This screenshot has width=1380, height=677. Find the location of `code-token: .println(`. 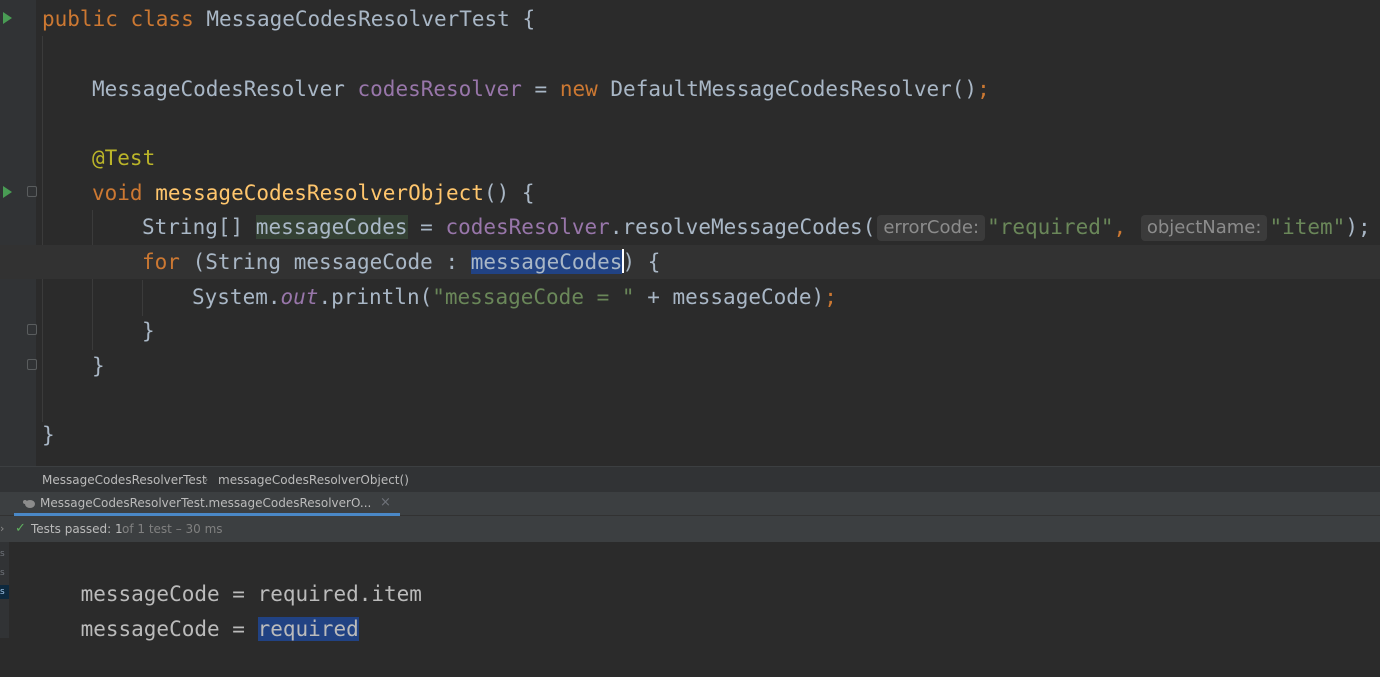

code-token: .println( is located at coordinates (375, 297).